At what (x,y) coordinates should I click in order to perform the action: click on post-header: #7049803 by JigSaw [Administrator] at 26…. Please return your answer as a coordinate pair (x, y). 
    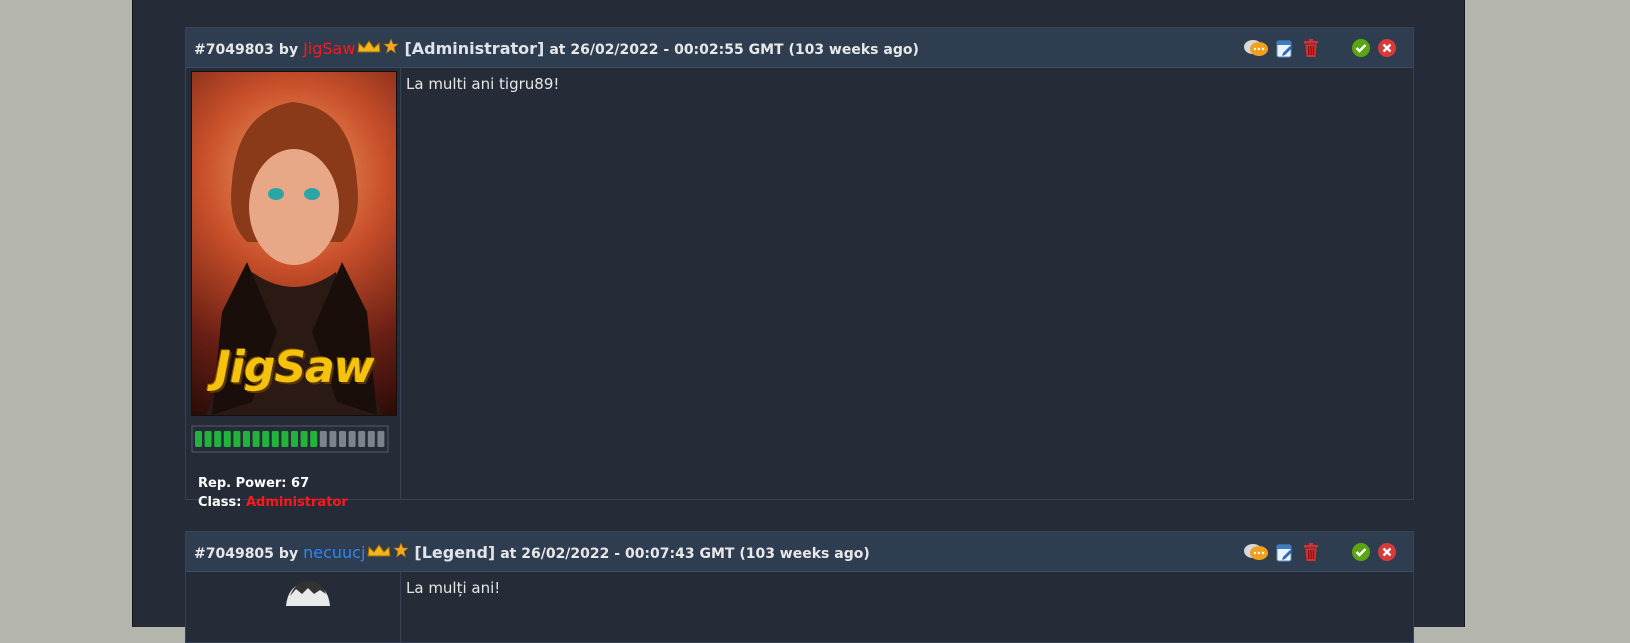
    Looking at the image, I should click on (799, 48).